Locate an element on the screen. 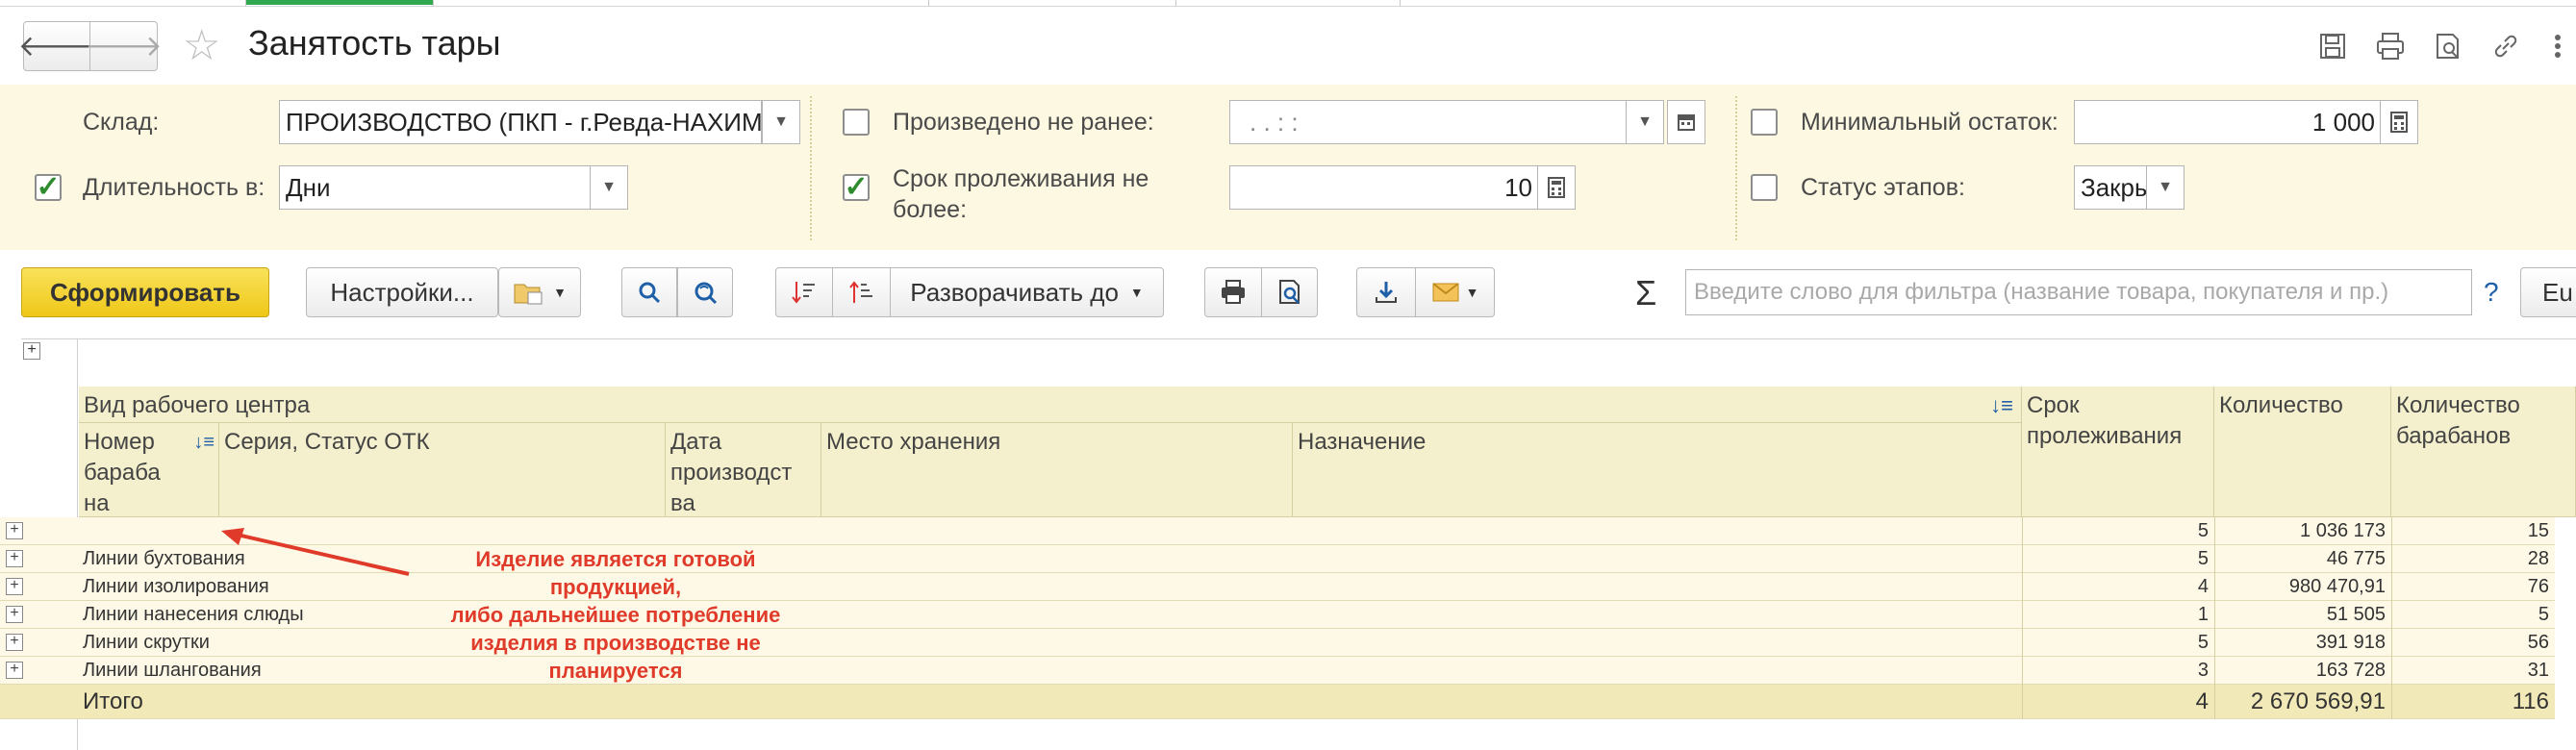  row-name: Линии шлангования is located at coordinates (172, 671).